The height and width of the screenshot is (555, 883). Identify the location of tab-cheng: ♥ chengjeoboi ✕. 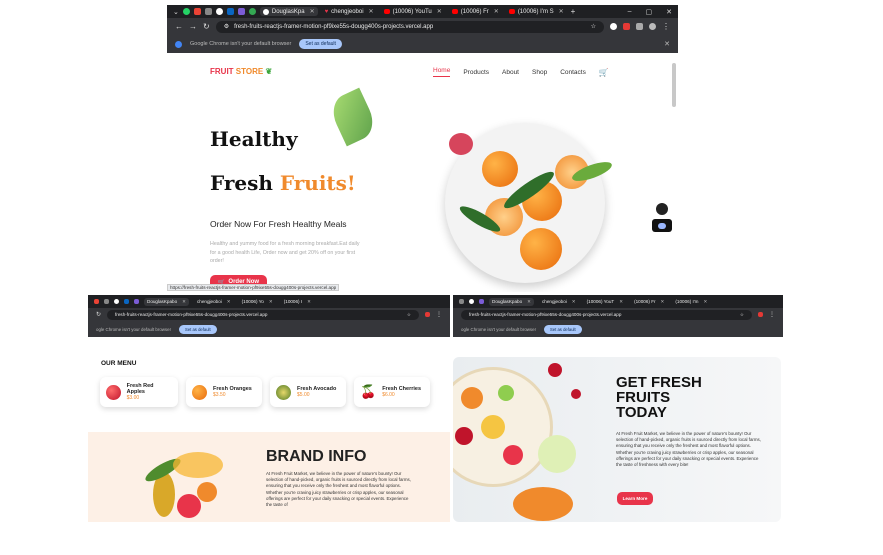
(349, 11).